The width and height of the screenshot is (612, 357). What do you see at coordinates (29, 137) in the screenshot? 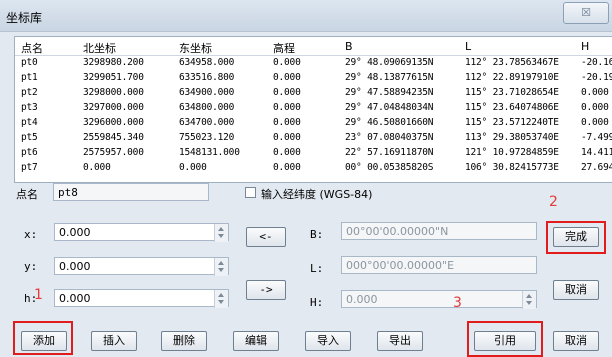
I see `cell-name: pt5` at bounding box center [29, 137].